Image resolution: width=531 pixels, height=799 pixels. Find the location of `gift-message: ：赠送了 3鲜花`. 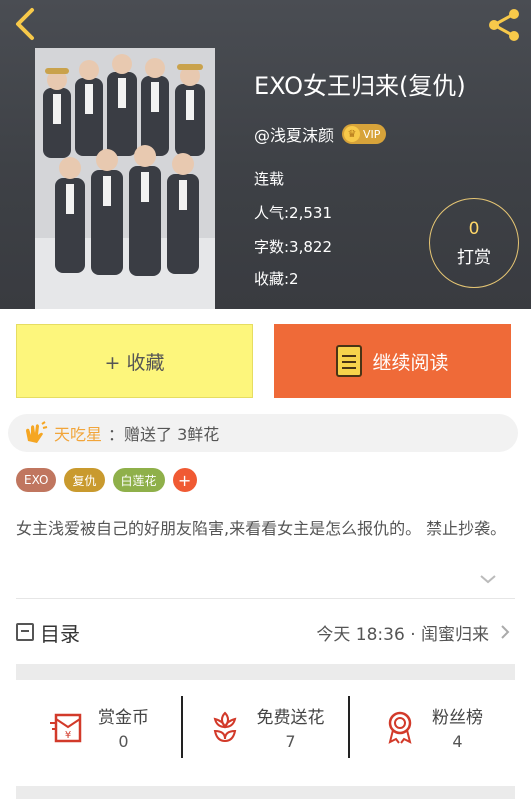

gift-message: ：赠送了 3鲜花 is located at coordinates (164, 434).